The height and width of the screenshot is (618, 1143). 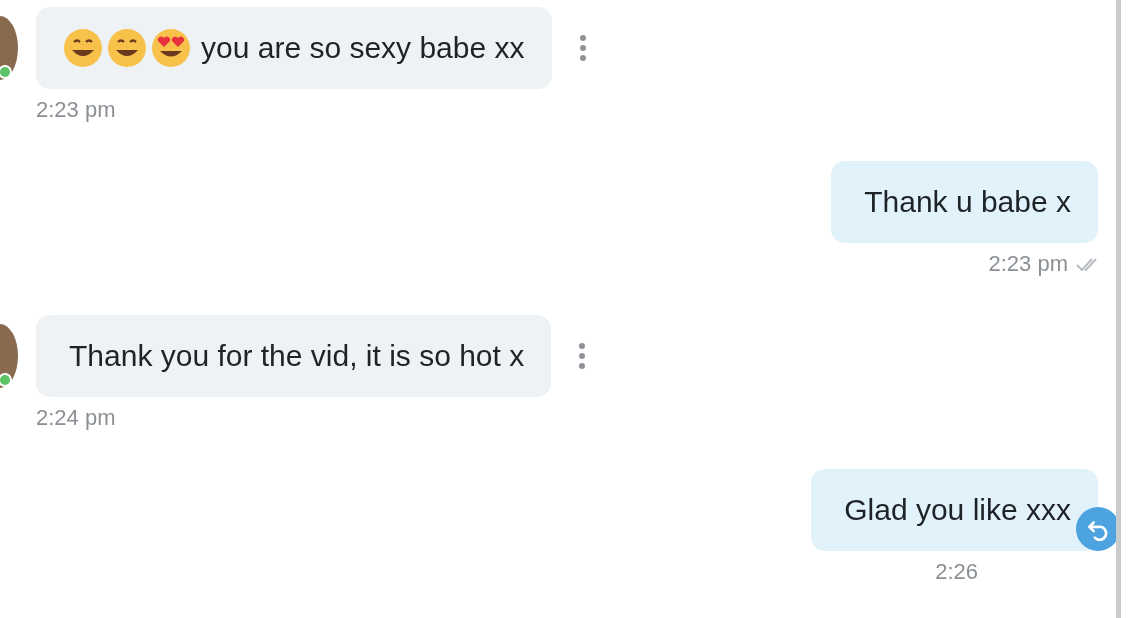 I want to click on message-text: Glad you like xxx, so click(x=957, y=510).